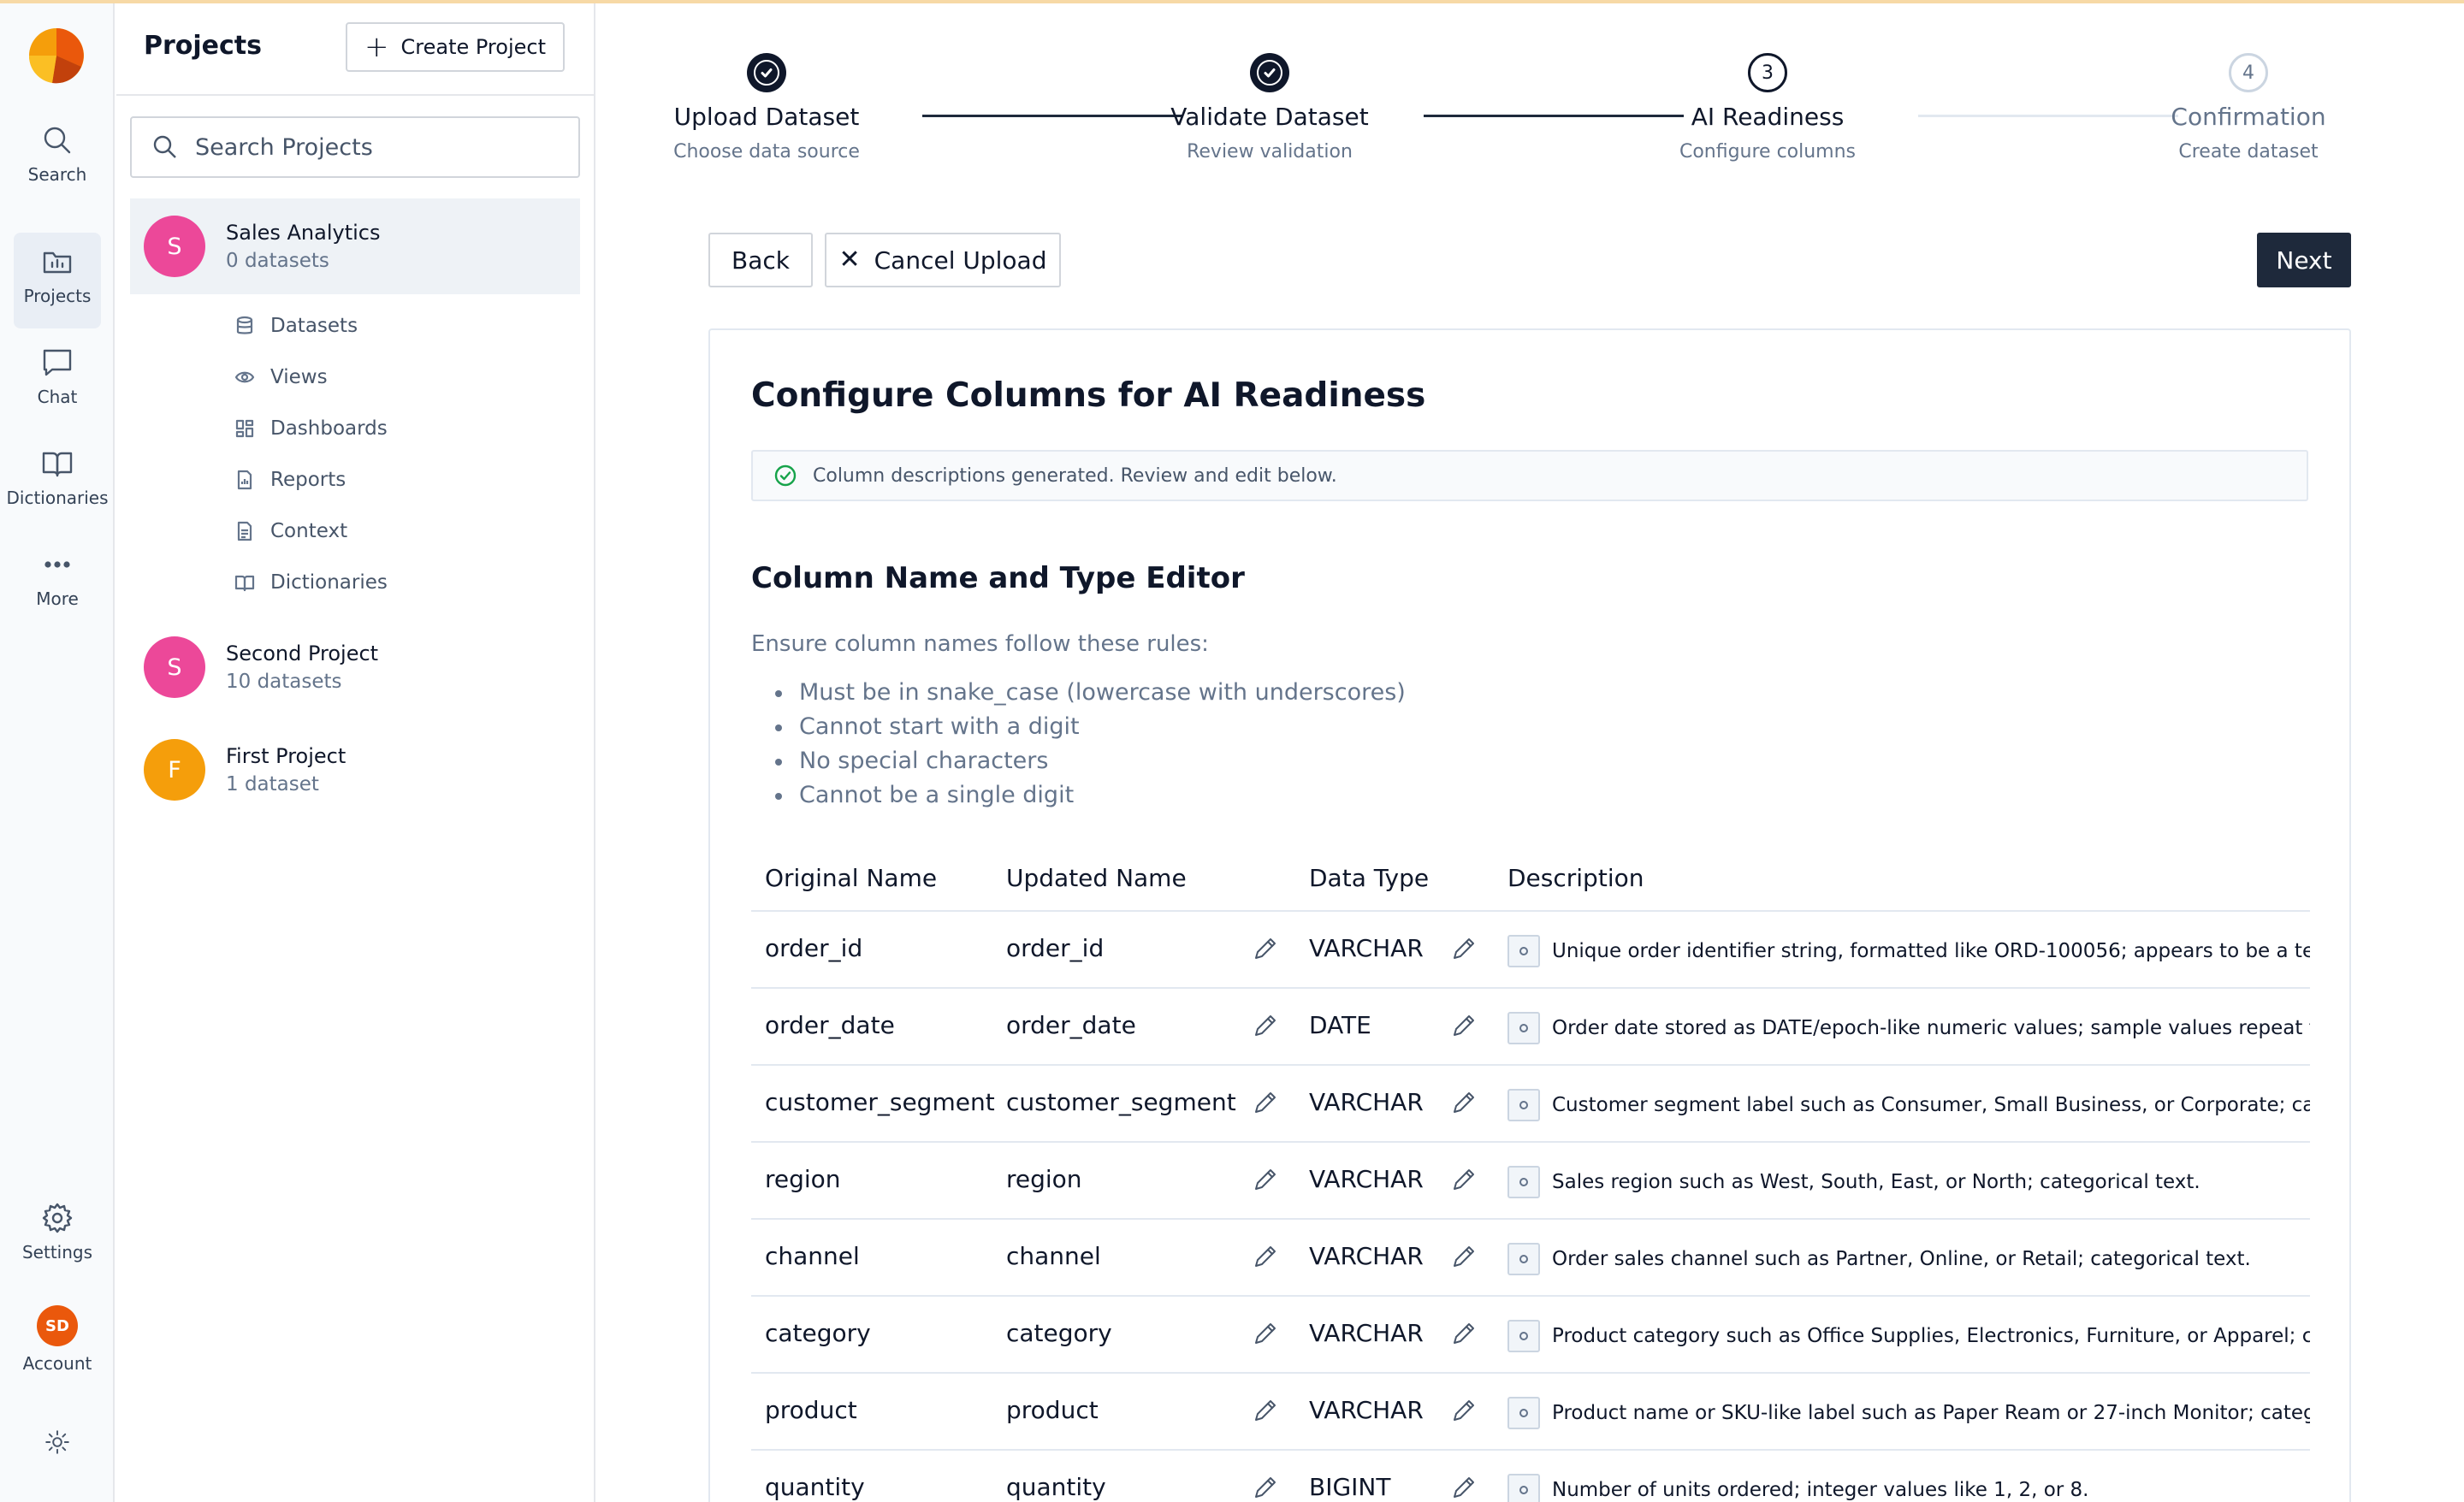 The image size is (2464, 1502). Describe the element at coordinates (2304, 260) in the screenshot. I see `next-button: Next` at that location.